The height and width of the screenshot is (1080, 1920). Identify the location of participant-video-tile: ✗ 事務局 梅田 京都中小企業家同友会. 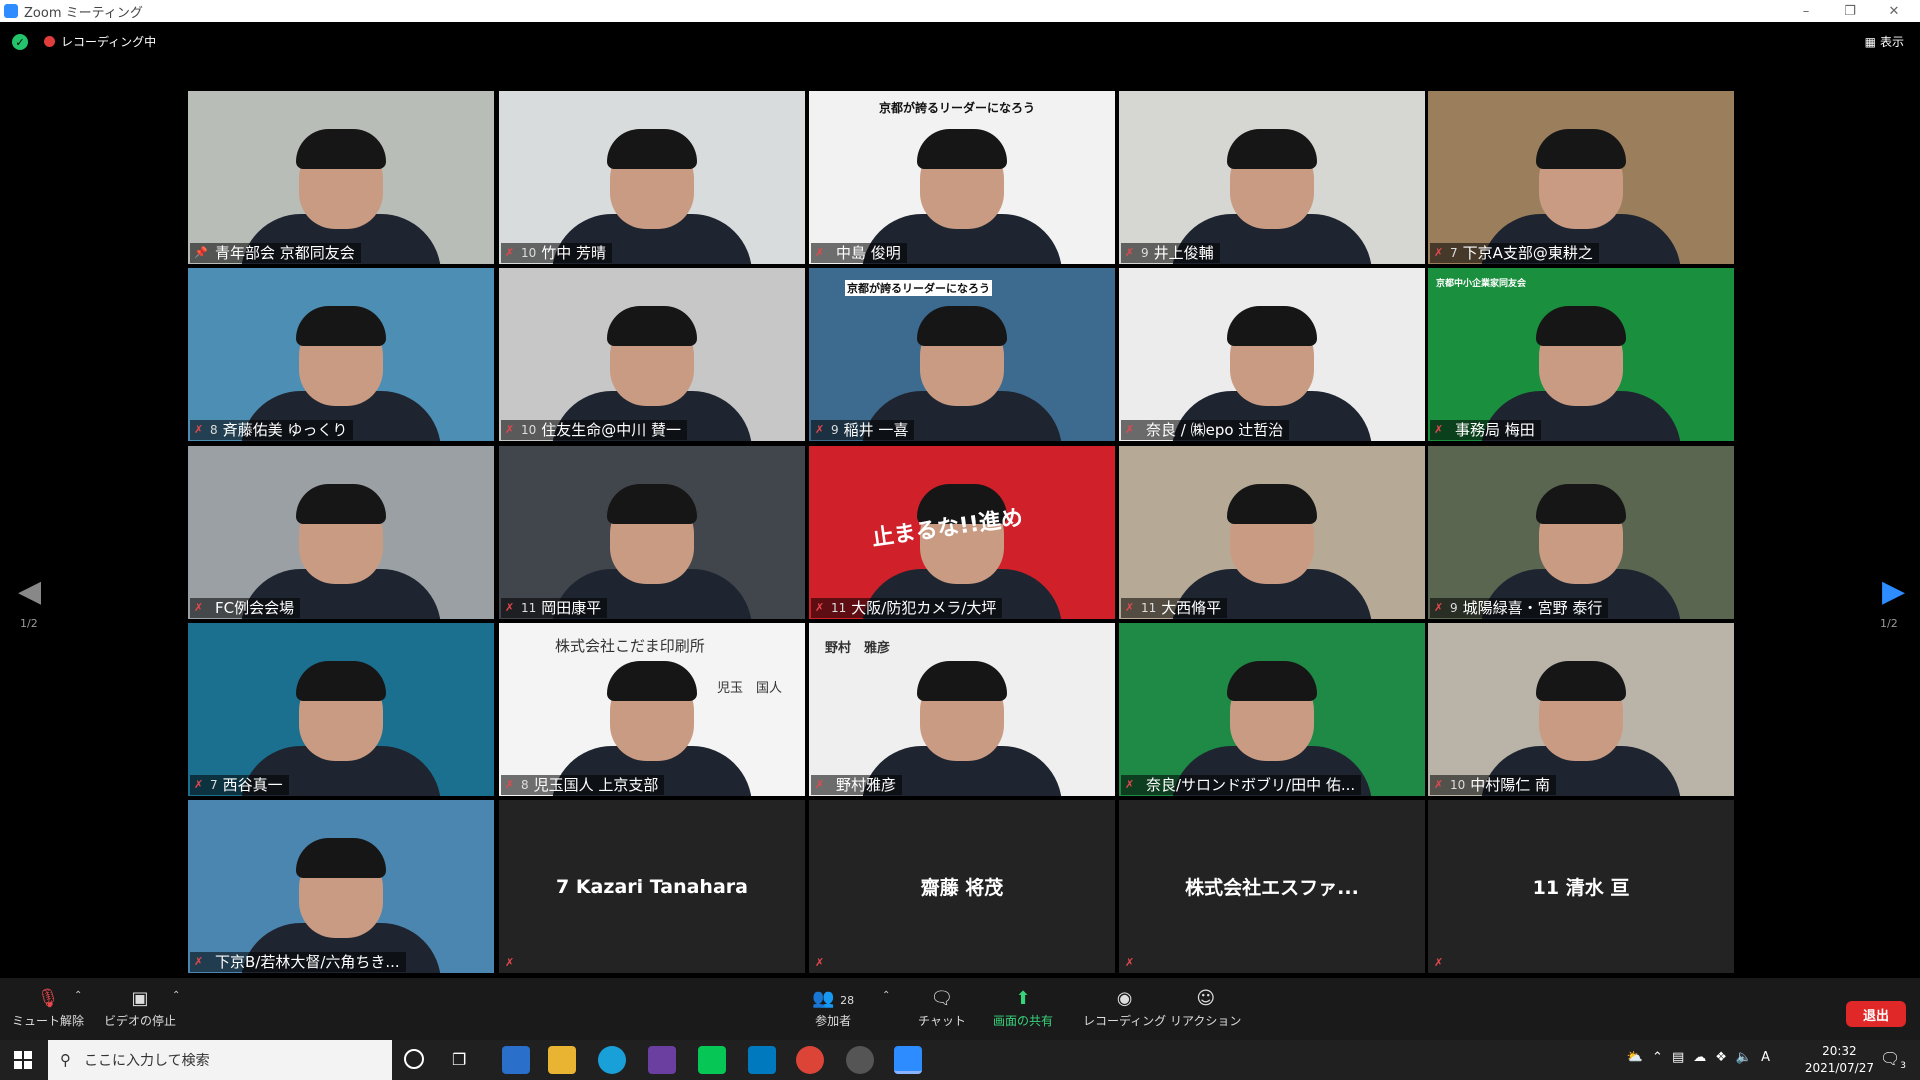
(1581, 354).